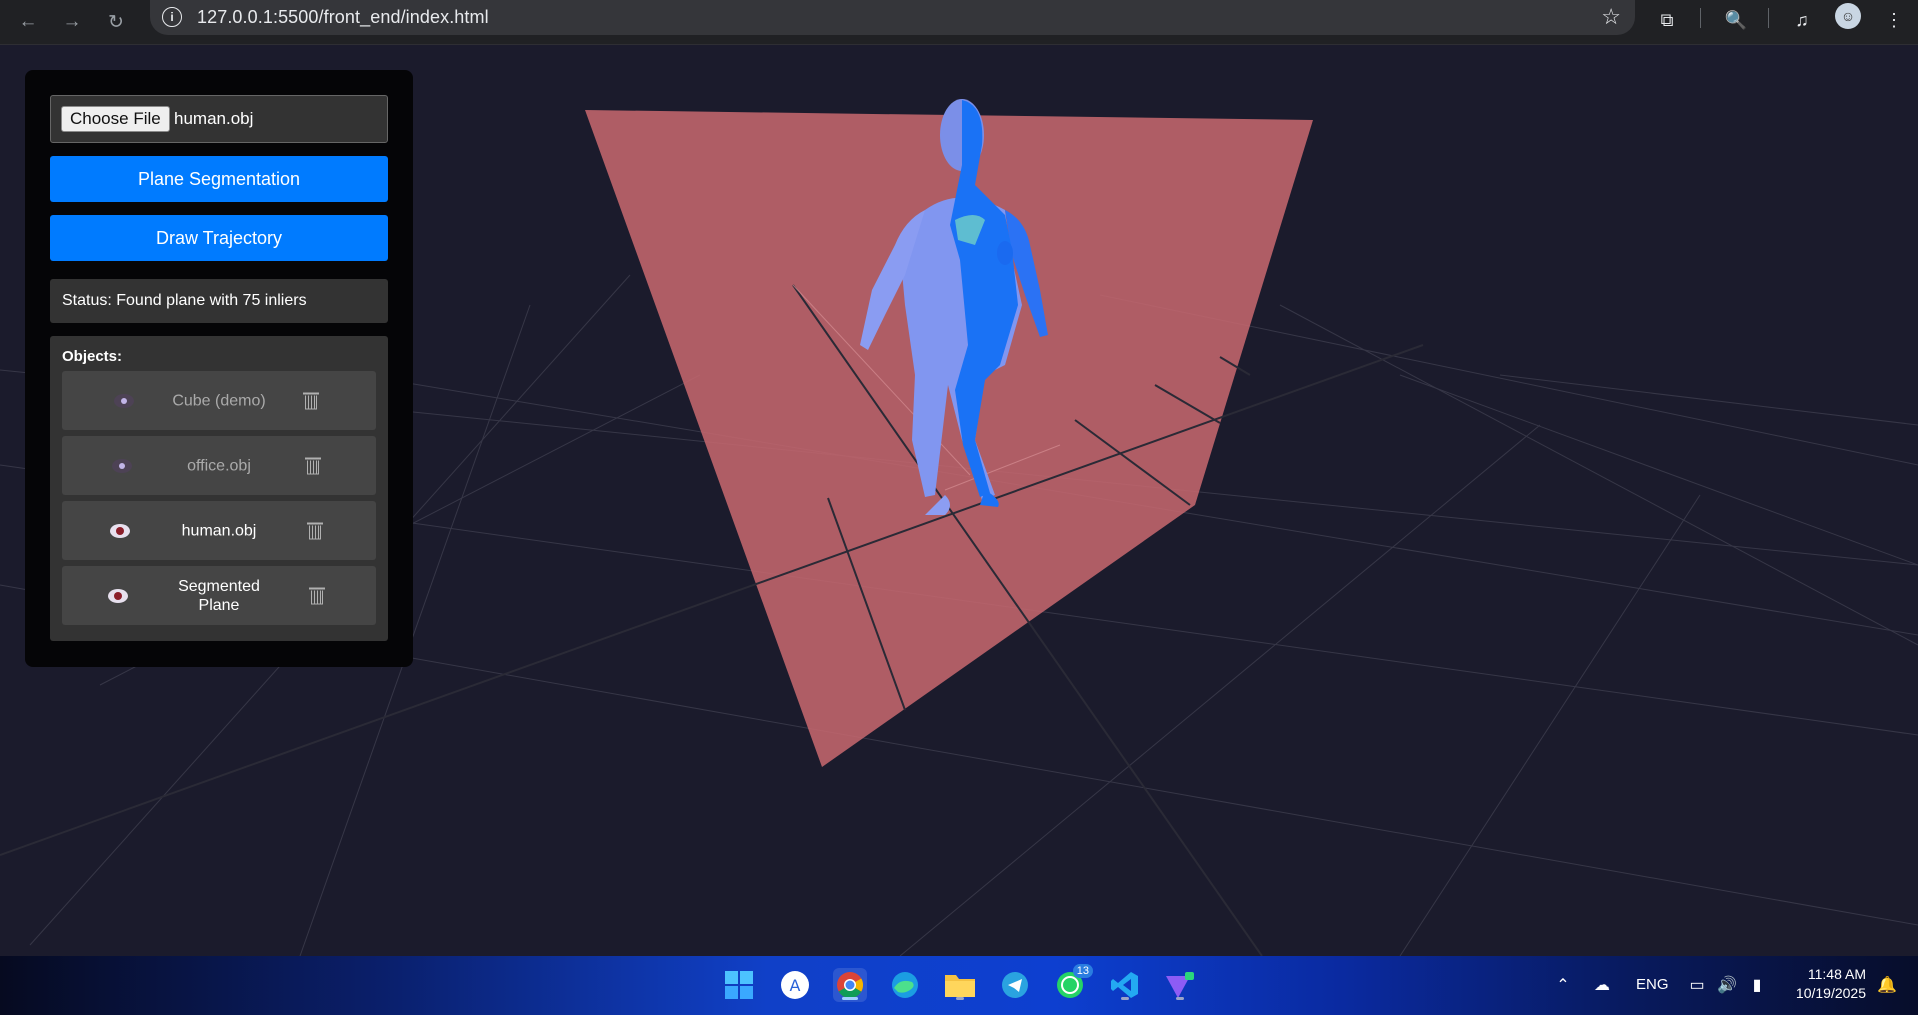 Image resolution: width=1918 pixels, height=1015 pixels. What do you see at coordinates (343, 17) in the screenshot?
I see `url-text: 127.0.0.1:5500/front_end/index.html` at bounding box center [343, 17].